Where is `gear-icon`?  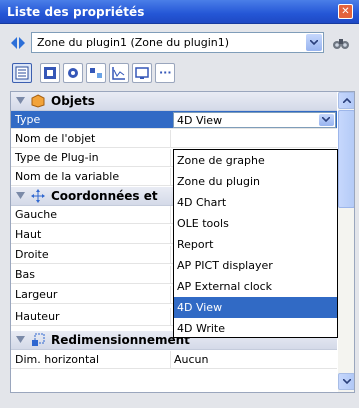 gear-icon is located at coordinates (73, 73).